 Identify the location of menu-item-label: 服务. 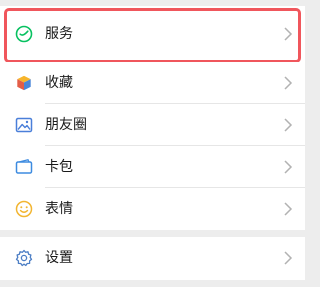
(59, 34).